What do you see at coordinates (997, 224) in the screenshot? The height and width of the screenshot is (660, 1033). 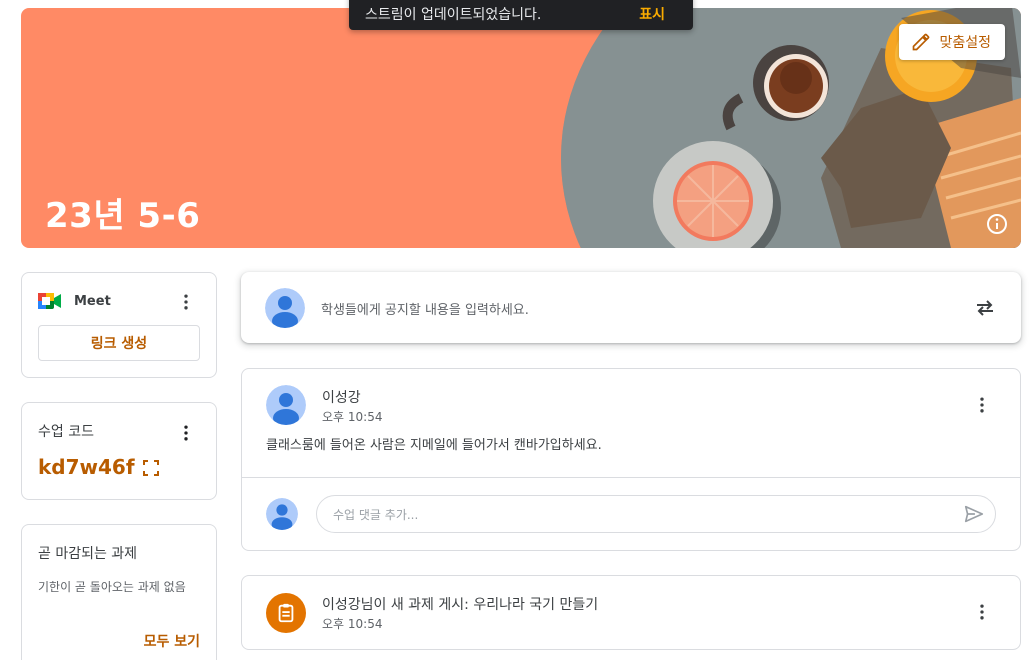 I see `info-icon` at bounding box center [997, 224].